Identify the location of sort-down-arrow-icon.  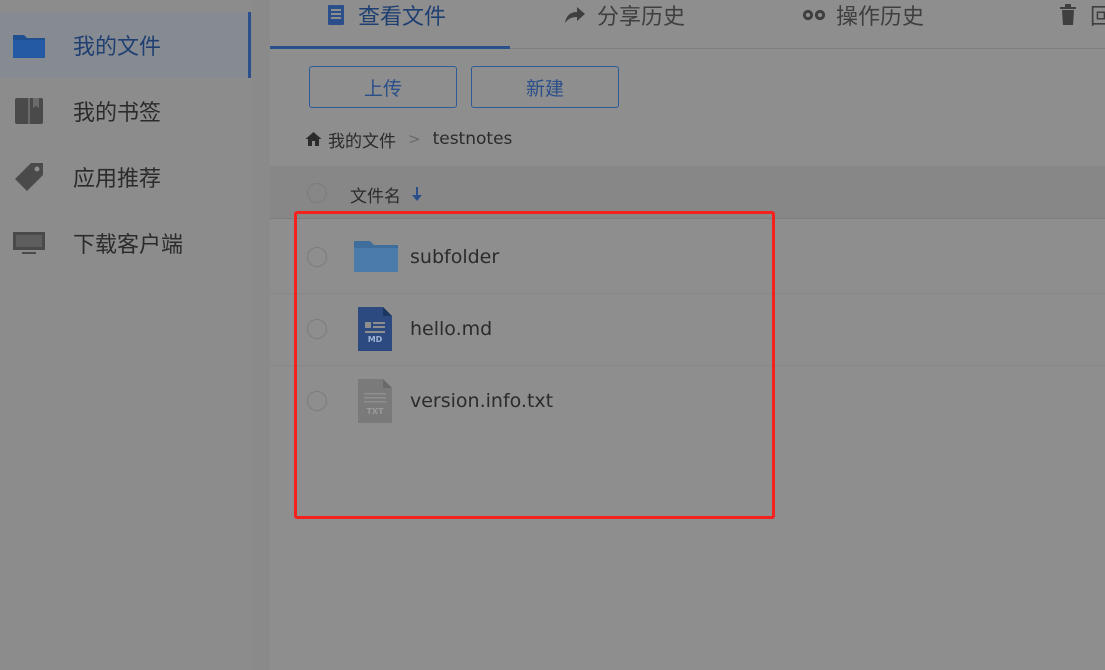
(417, 195).